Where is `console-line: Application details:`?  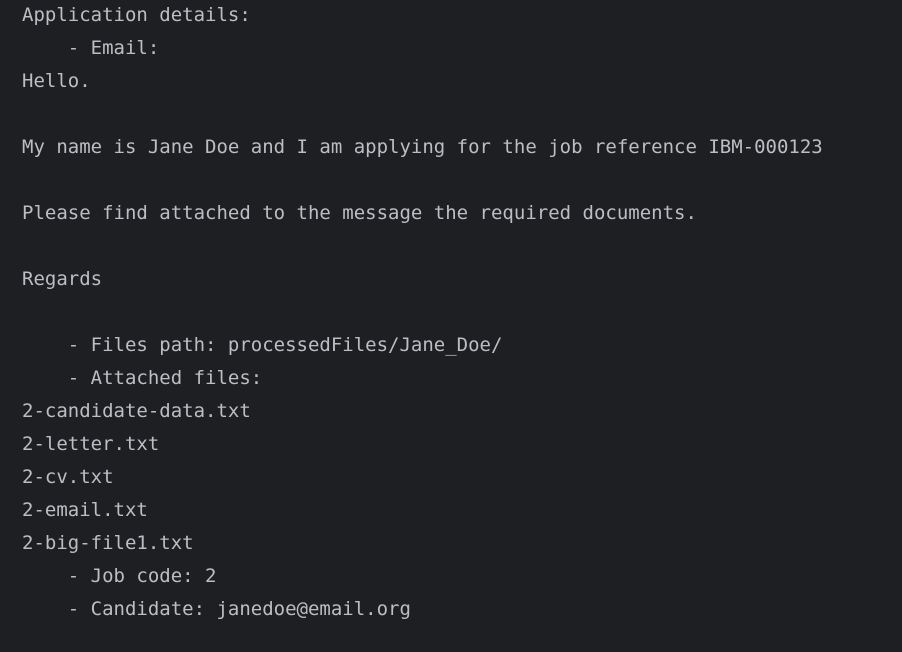 console-line: Application details: is located at coordinates (136, 15).